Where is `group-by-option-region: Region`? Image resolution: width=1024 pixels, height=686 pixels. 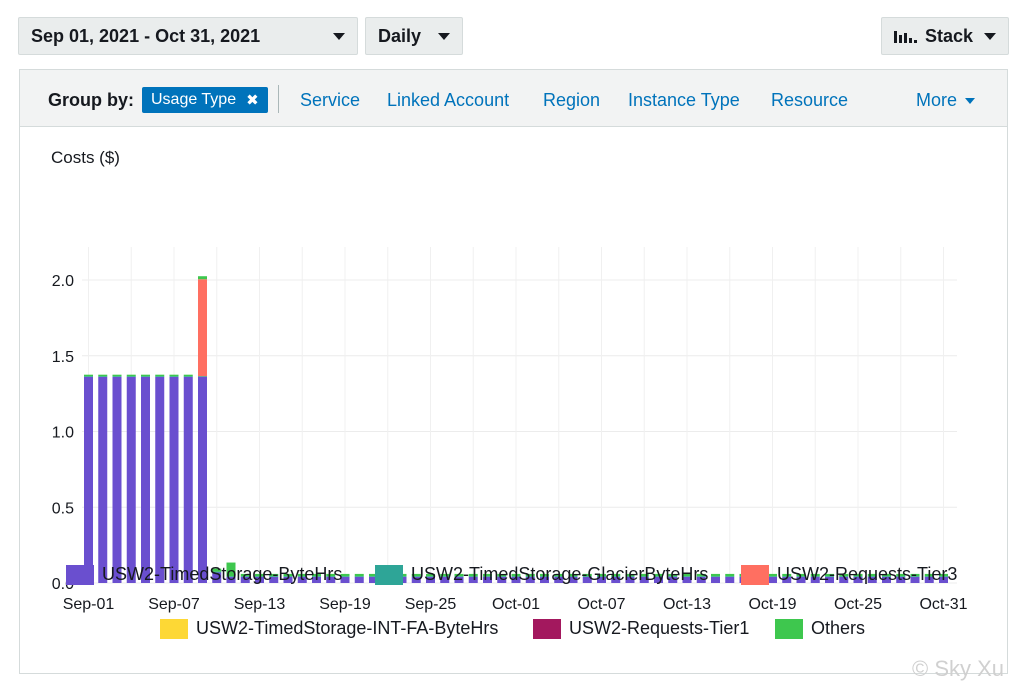 group-by-option-region: Region is located at coordinates (571, 100).